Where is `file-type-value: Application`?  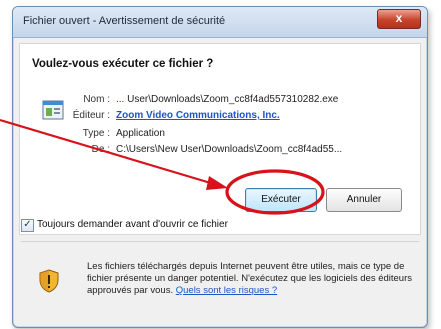 file-type-value: Application is located at coordinates (140, 133).